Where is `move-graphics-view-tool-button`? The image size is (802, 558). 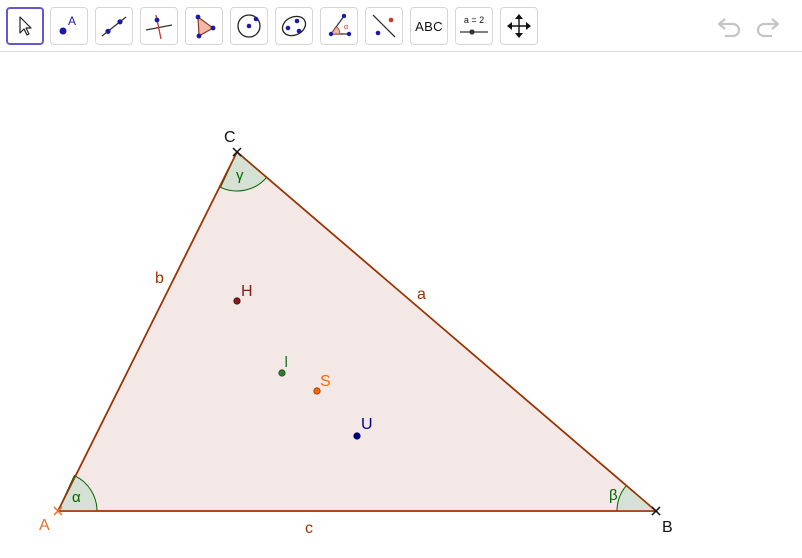
move-graphics-view-tool-button is located at coordinates (519, 26).